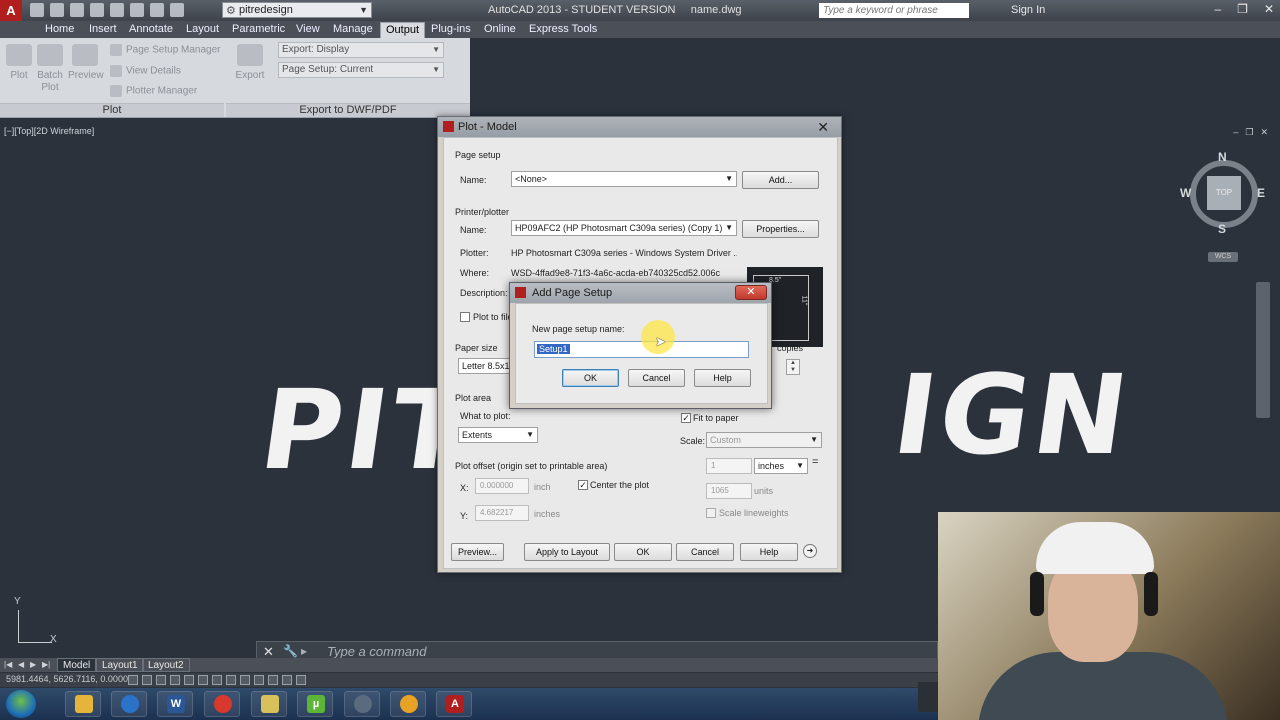  Describe the element at coordinates (1263, 350) in the screenshot. I see `navigation-bar` at that location.